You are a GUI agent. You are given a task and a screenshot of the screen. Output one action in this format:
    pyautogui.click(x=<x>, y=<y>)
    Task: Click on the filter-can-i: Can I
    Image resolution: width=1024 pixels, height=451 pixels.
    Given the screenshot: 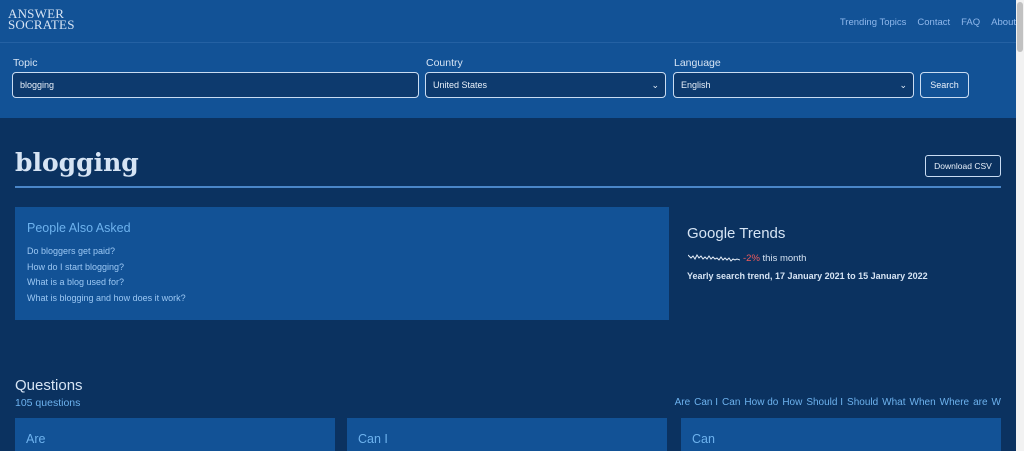 What is the action you would take?
    pyautogui.click(x=706, y=402)
    